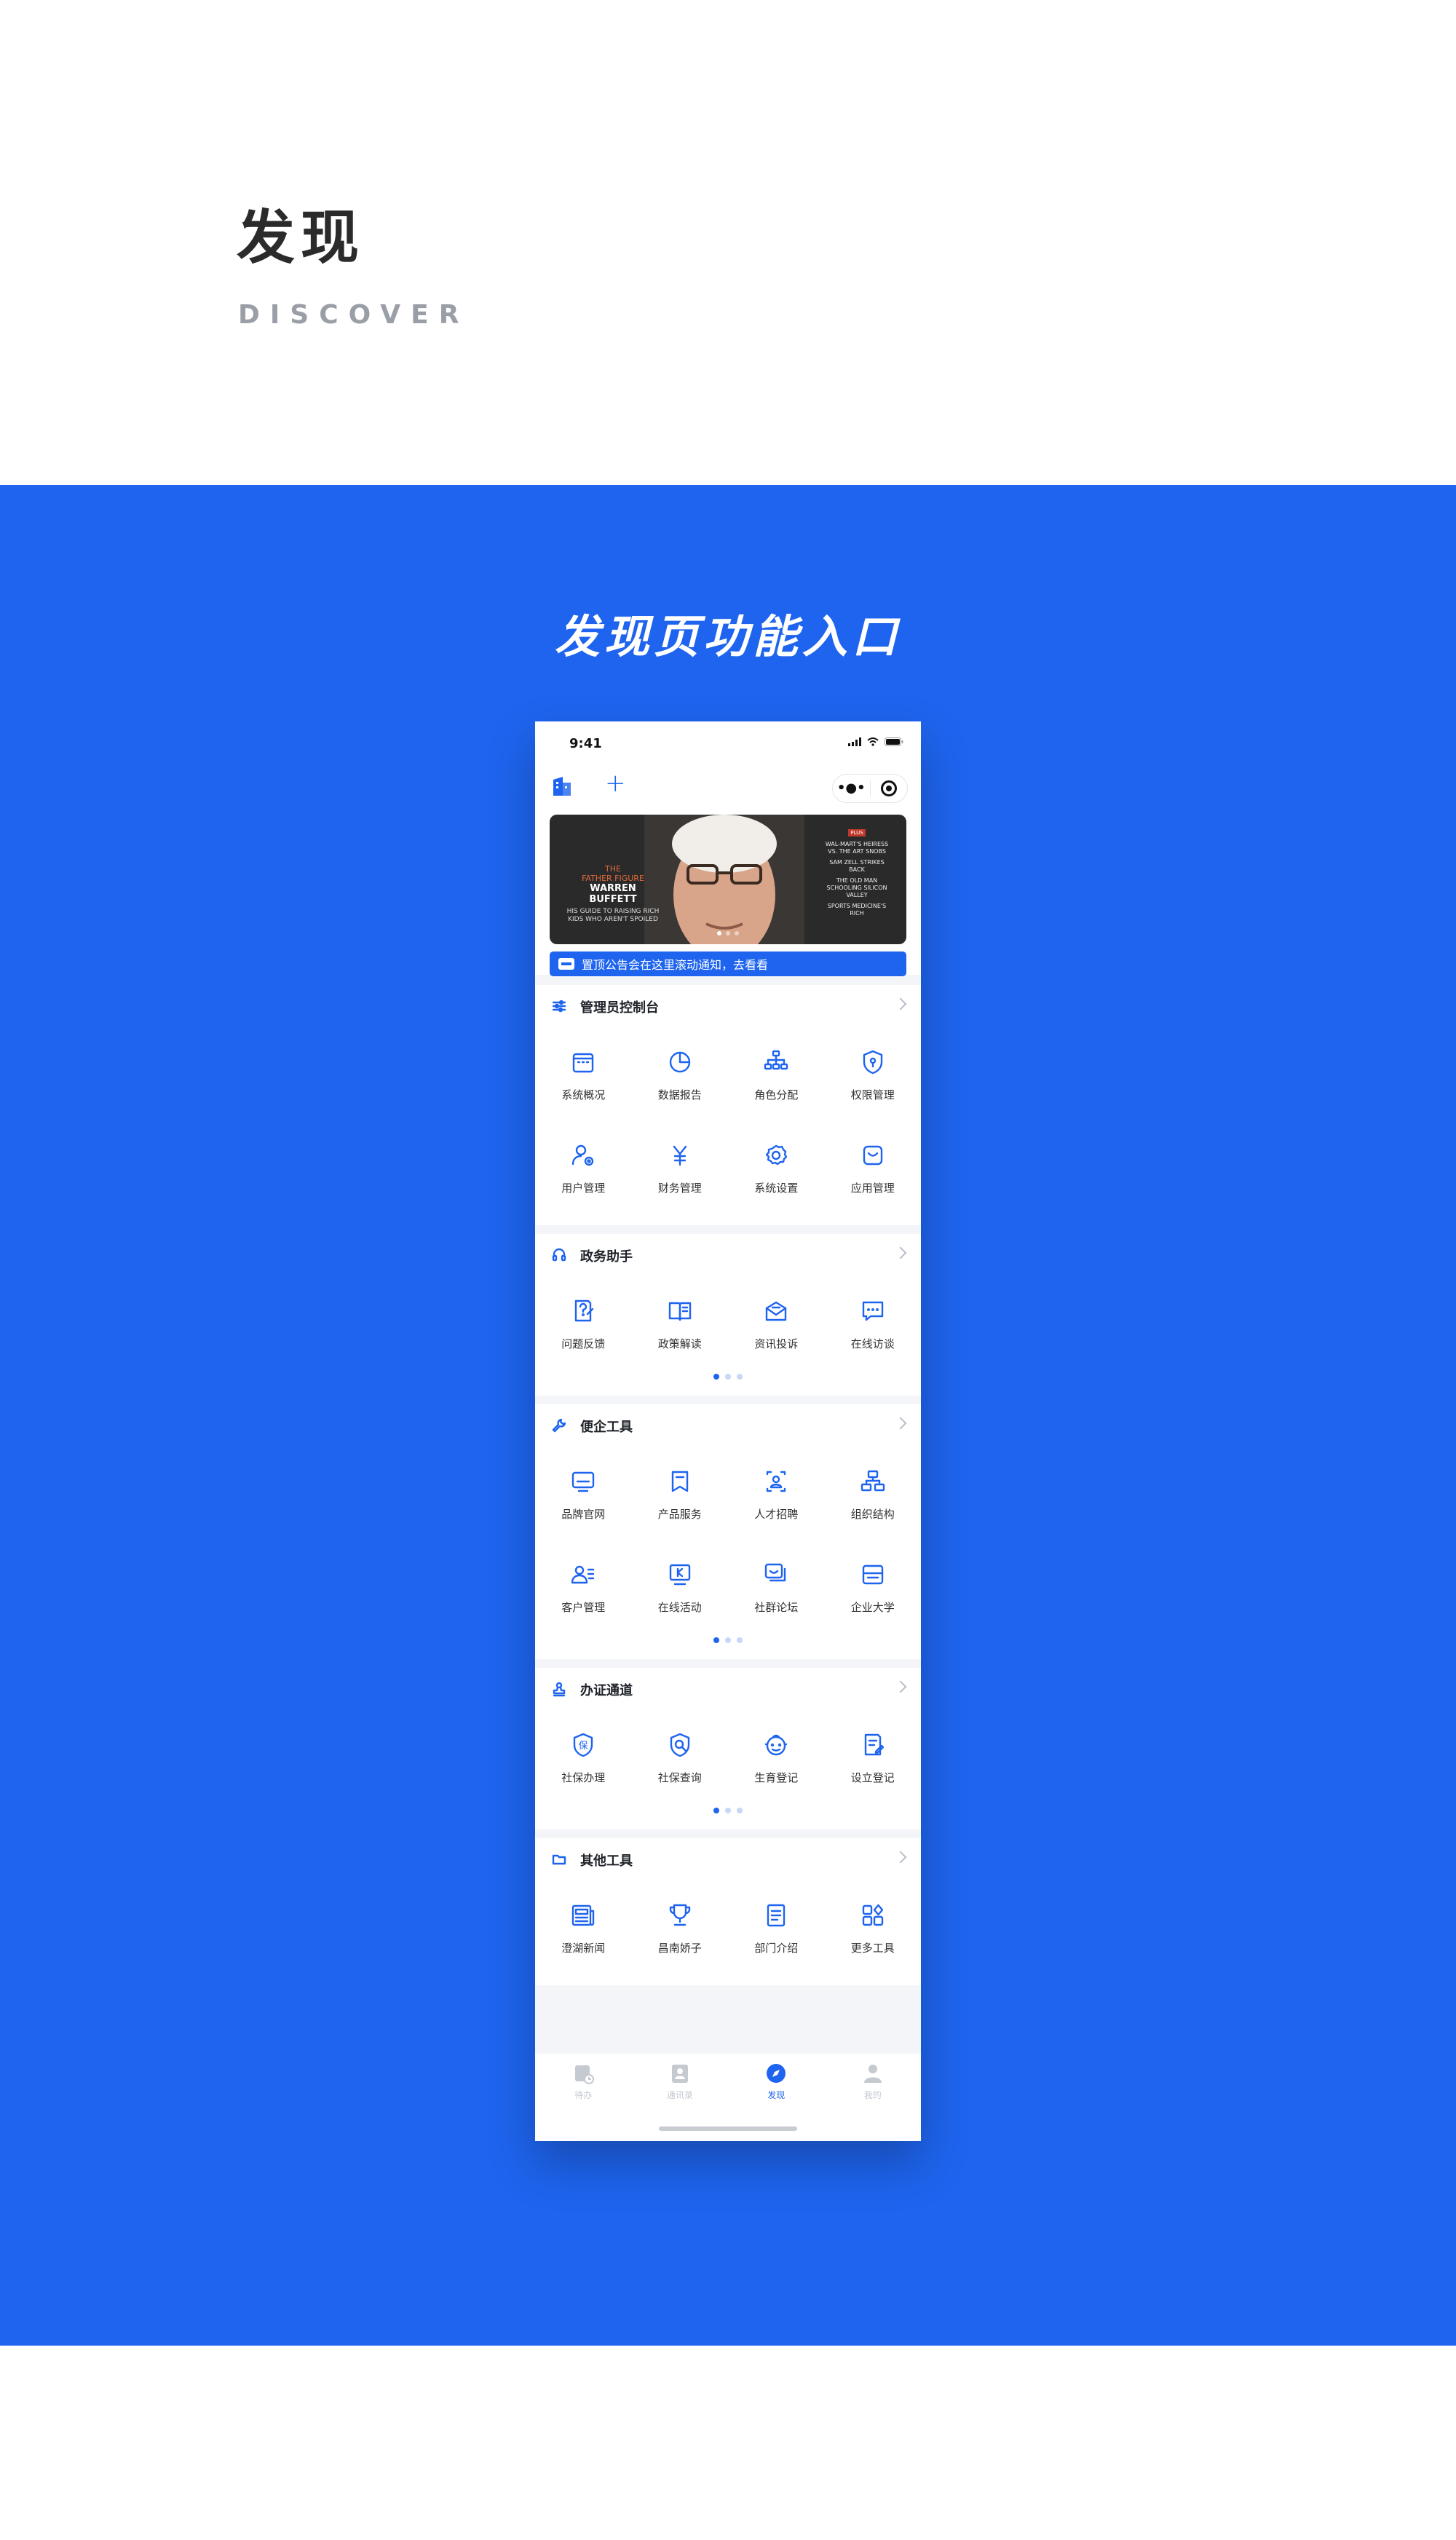  Describe the element at coordinates (679, 1915) in the screenshot. I see `trophy-icon` at that location.